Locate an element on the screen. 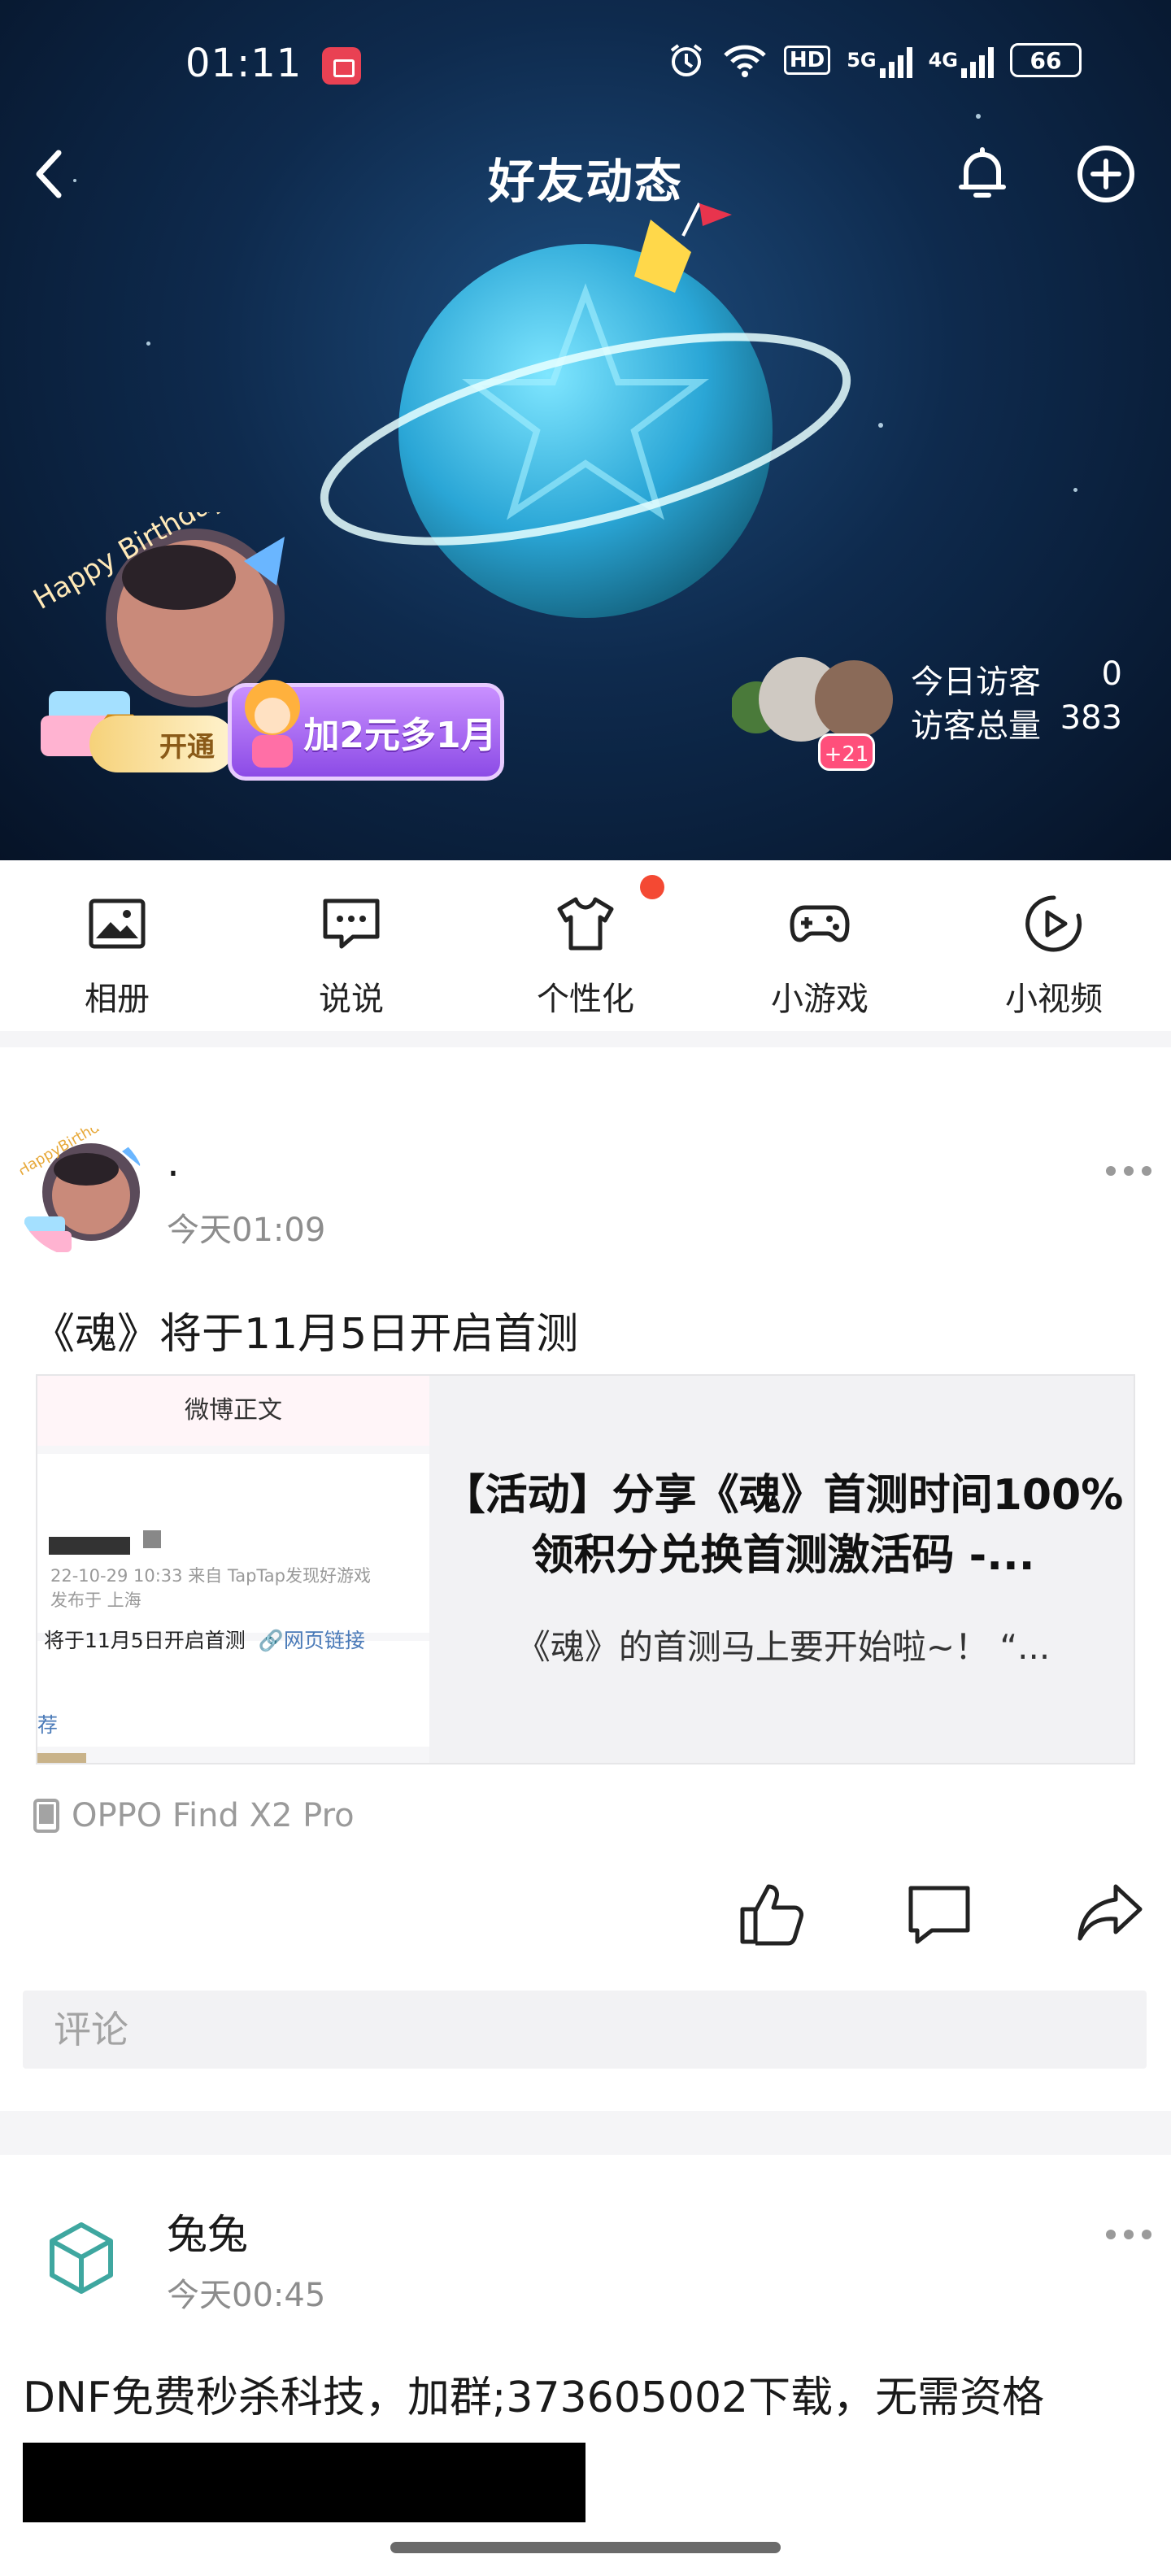 The height and width of the screenshot is (2576, 1171). comment-icon is located at coordinates (939, 1913).